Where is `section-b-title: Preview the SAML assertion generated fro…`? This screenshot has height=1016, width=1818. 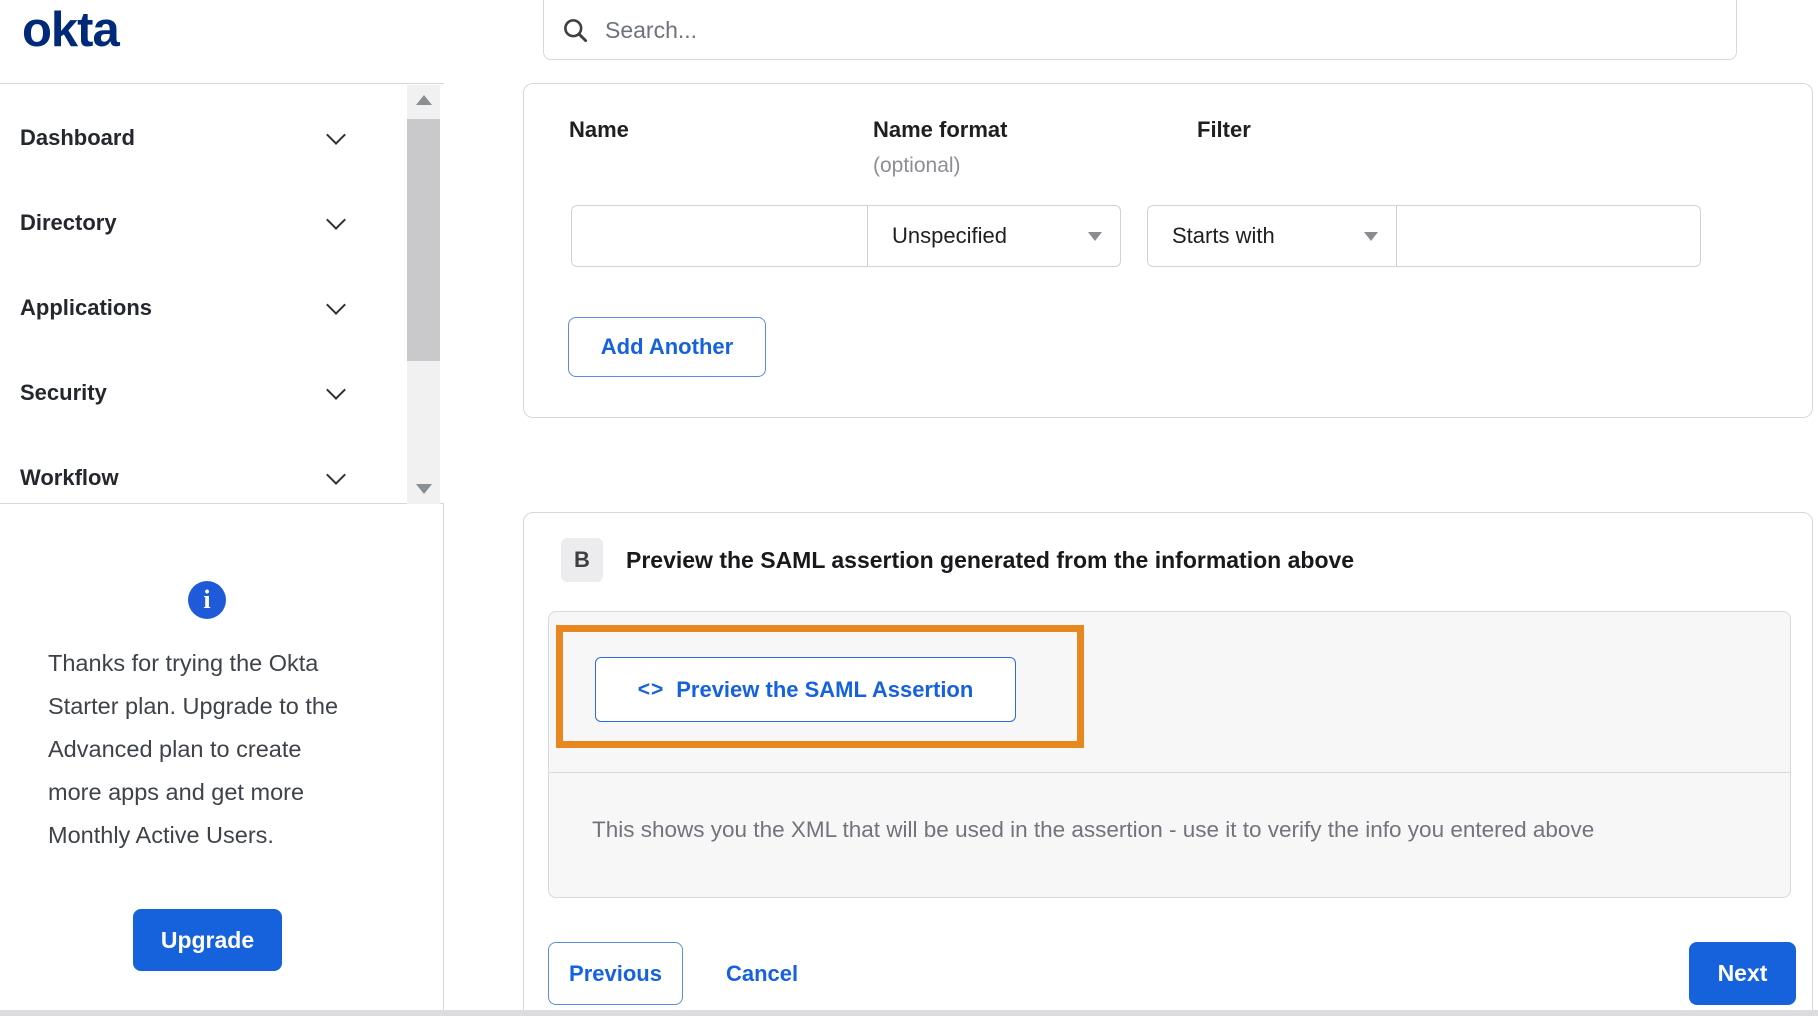
section-b-title: Preview the SAML assertion generated fro… is located at coordinates (990, 560).